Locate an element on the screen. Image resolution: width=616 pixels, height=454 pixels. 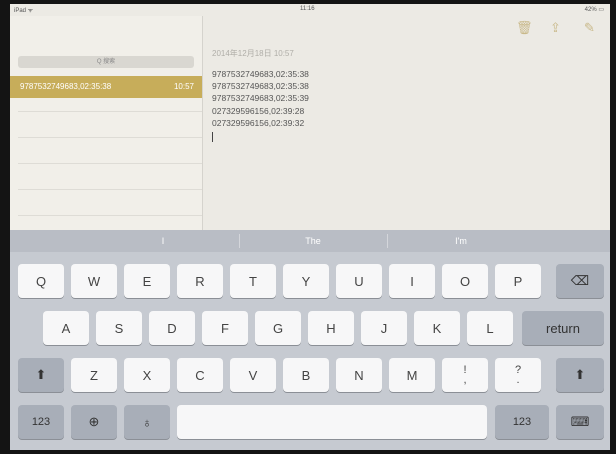
key-s: S is located at coordinates (119, 328).